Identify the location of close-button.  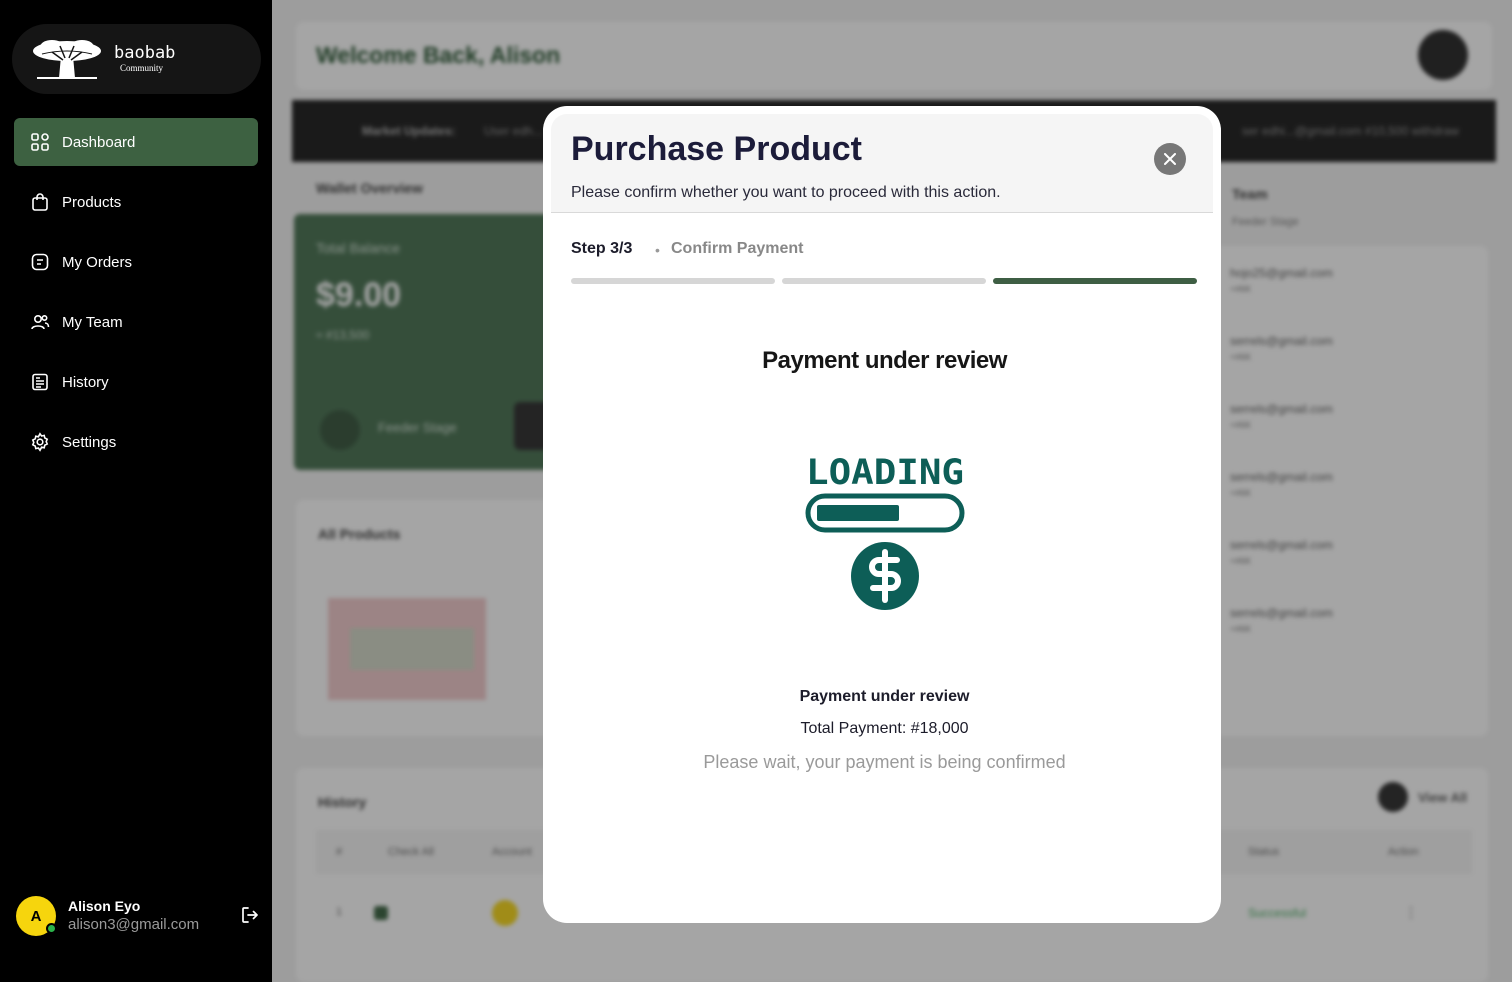
(1170, 159).